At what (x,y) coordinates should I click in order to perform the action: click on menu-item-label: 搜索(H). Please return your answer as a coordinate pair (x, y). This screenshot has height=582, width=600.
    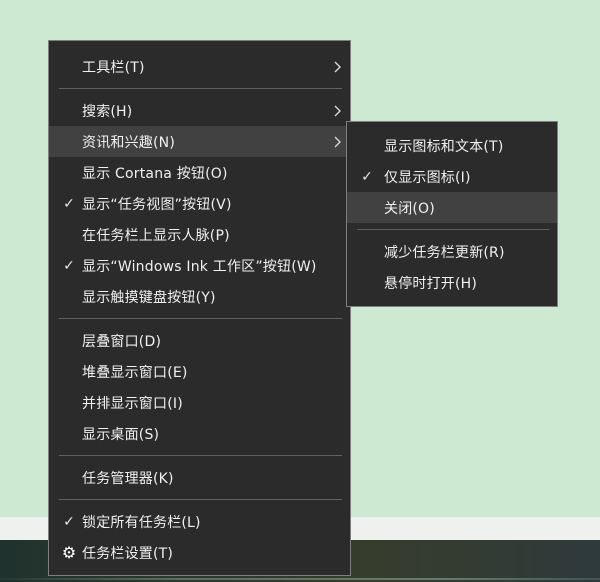
    Looking at the image, I should click on (107, 111).